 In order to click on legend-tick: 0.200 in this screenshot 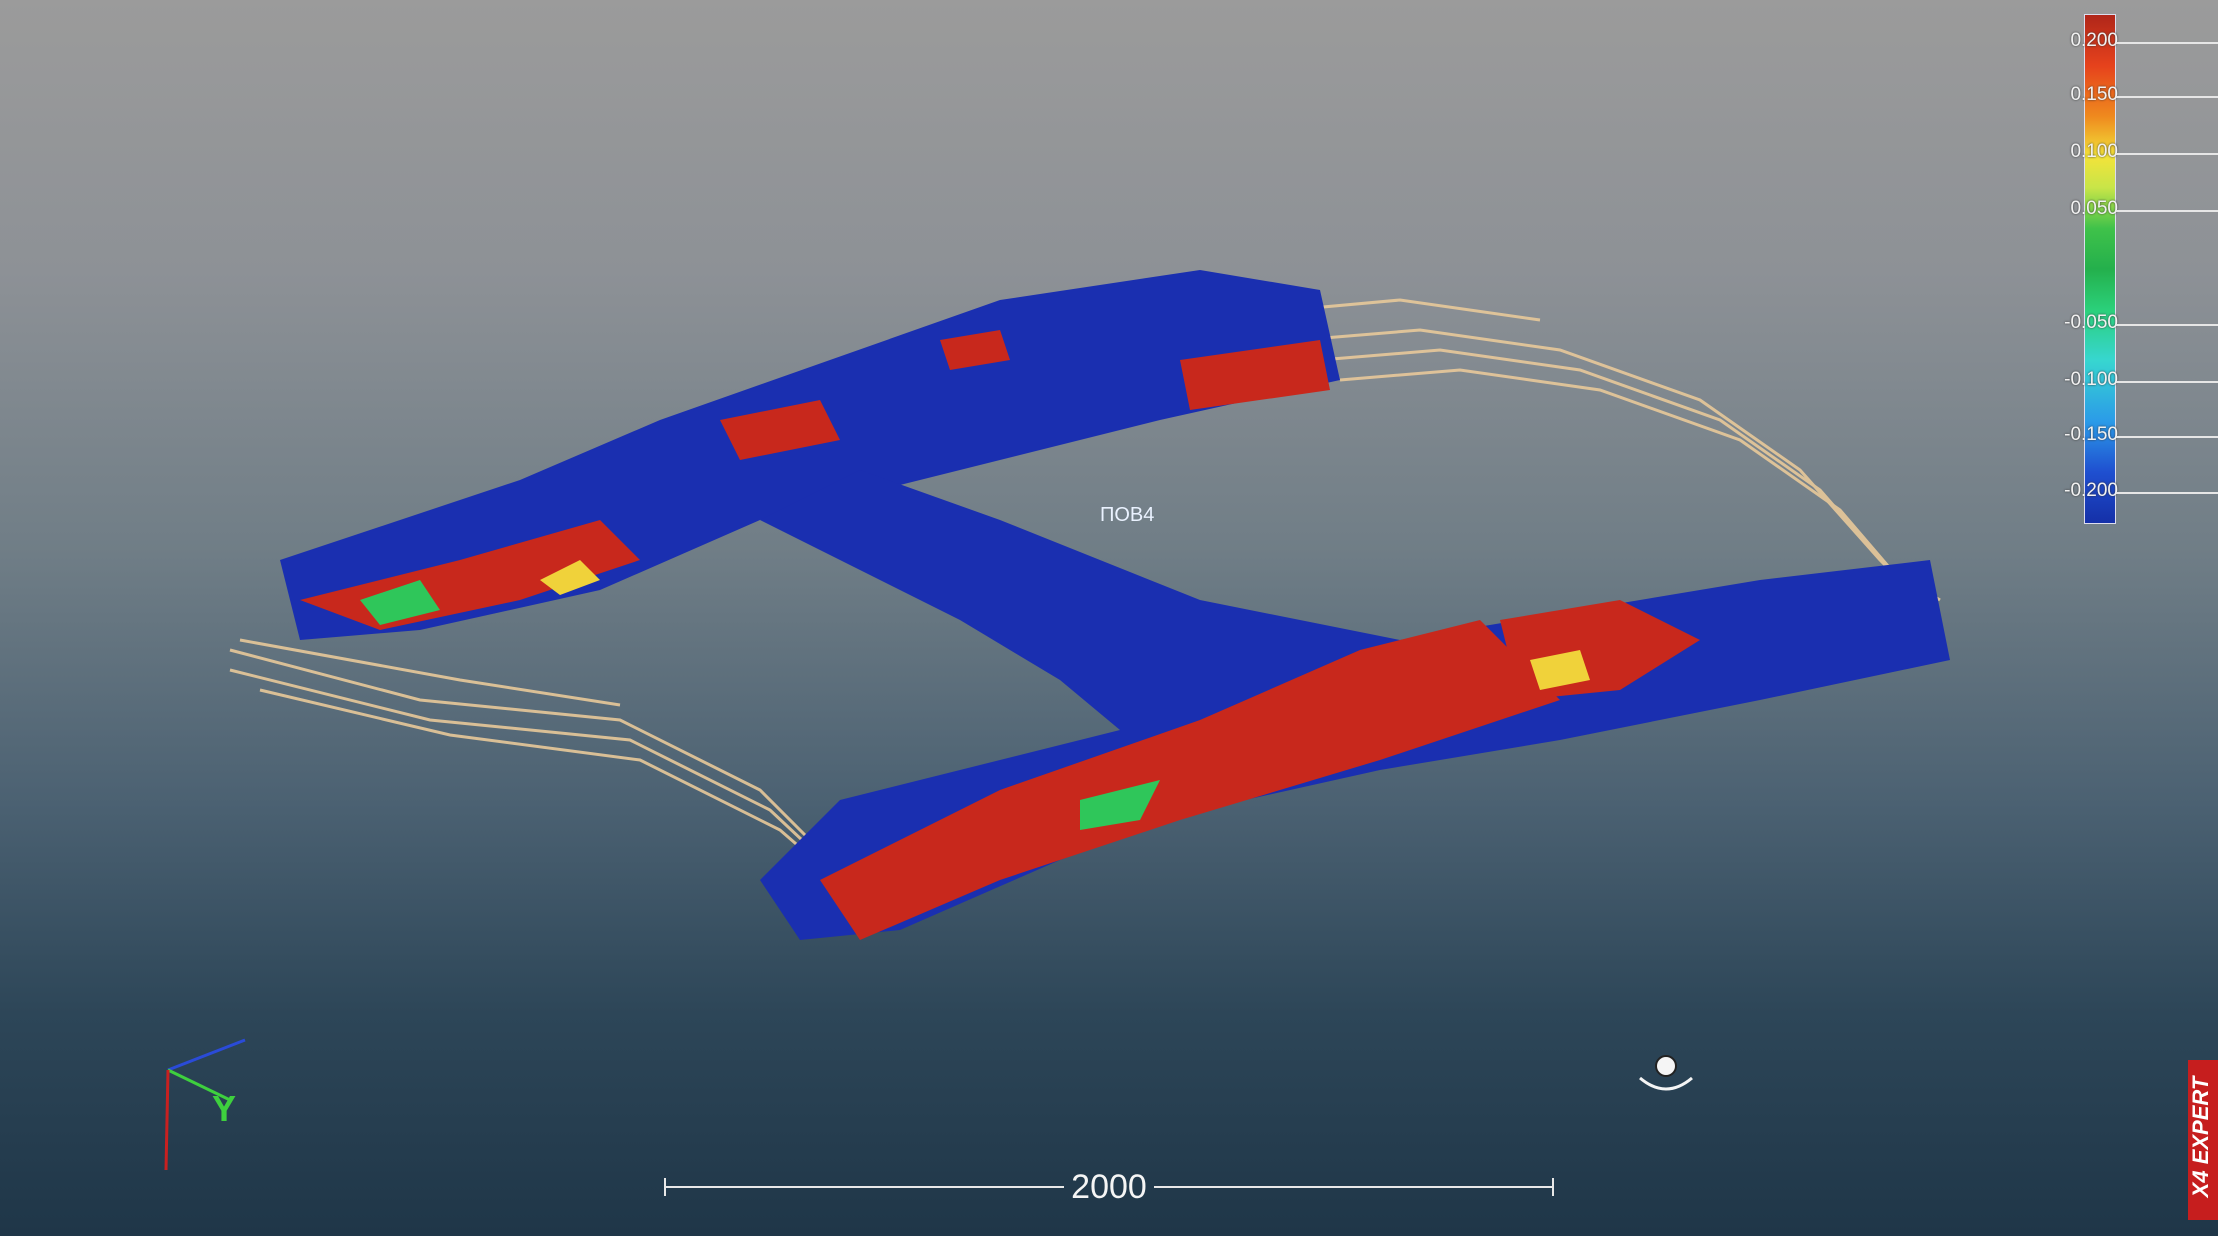, I will do `click(2094, 40)`.